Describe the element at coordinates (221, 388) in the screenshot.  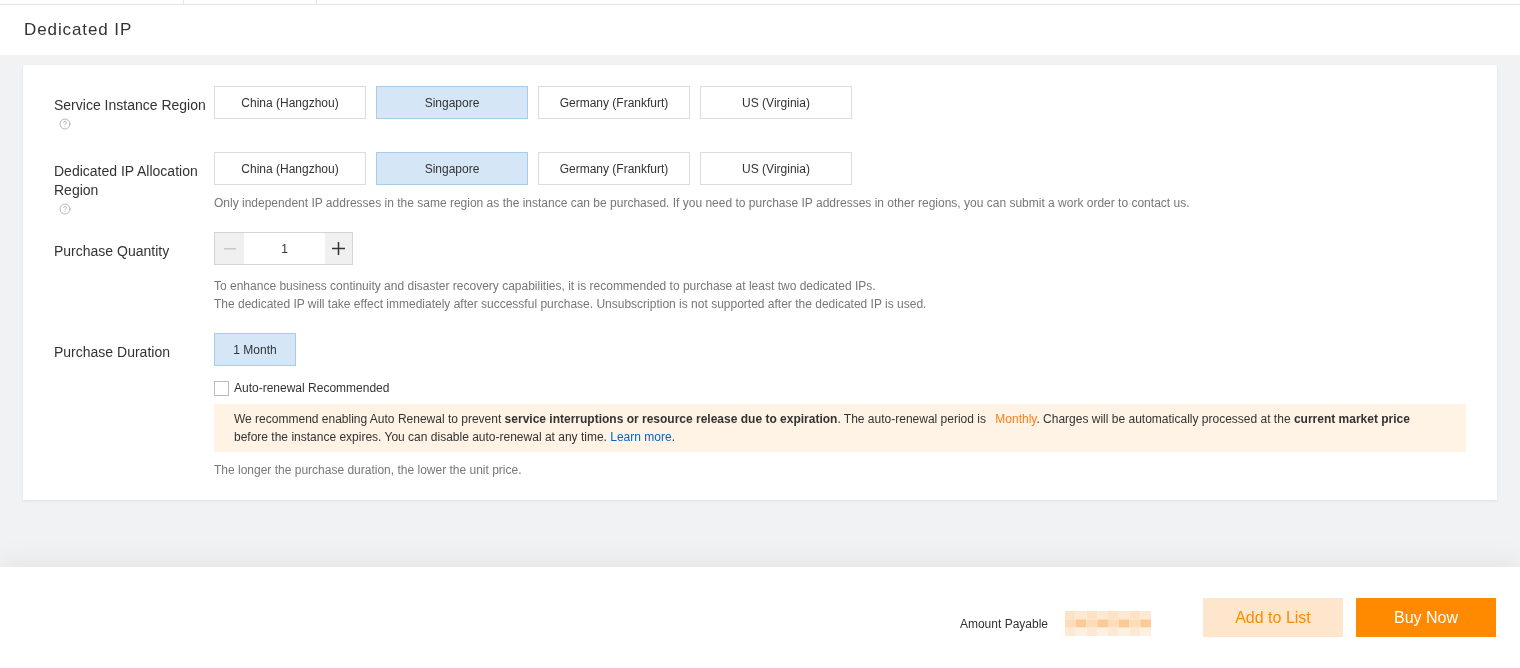
I see `checkbox` at that location.